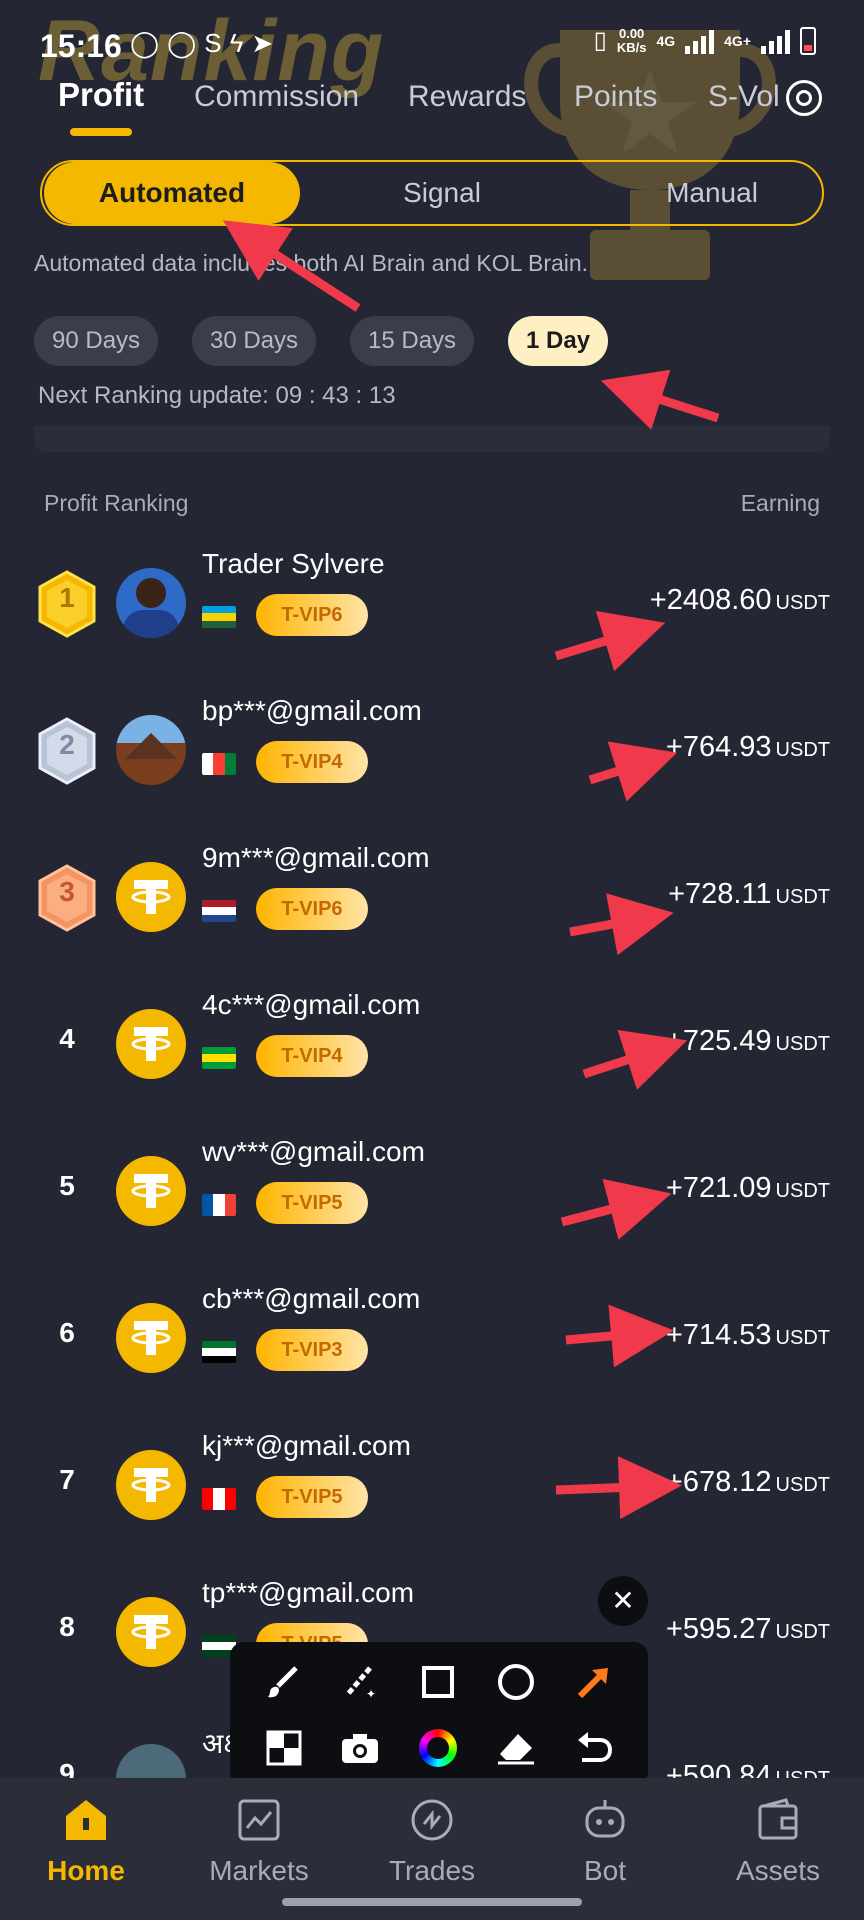  What do you see at coordinates (81, 46) in the screenshot?
I see `clock: 15:16` at bounding box center [81, 46].